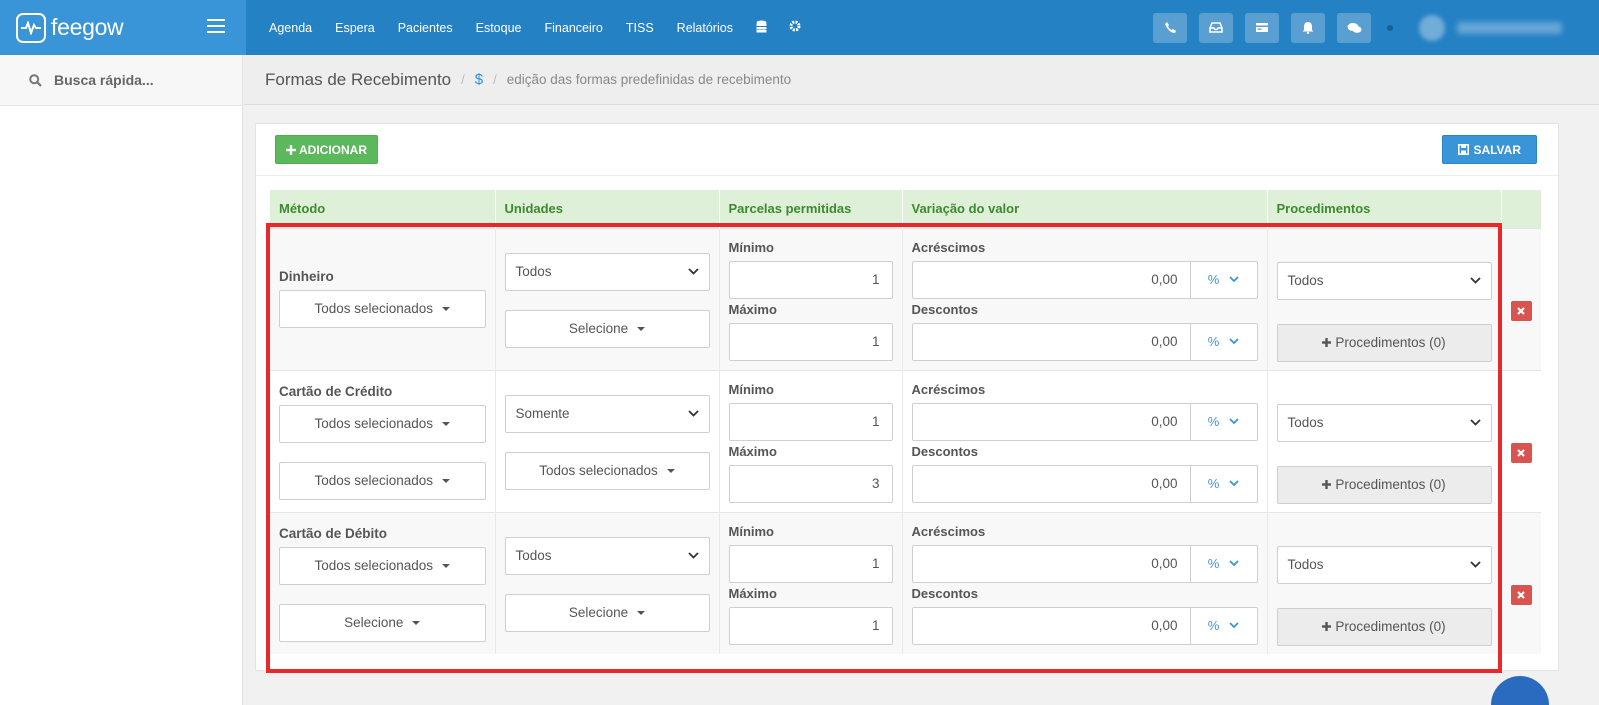 This screenshot has height=705, width=1599. I want to click on units-select: Somente, so click(607, 413).